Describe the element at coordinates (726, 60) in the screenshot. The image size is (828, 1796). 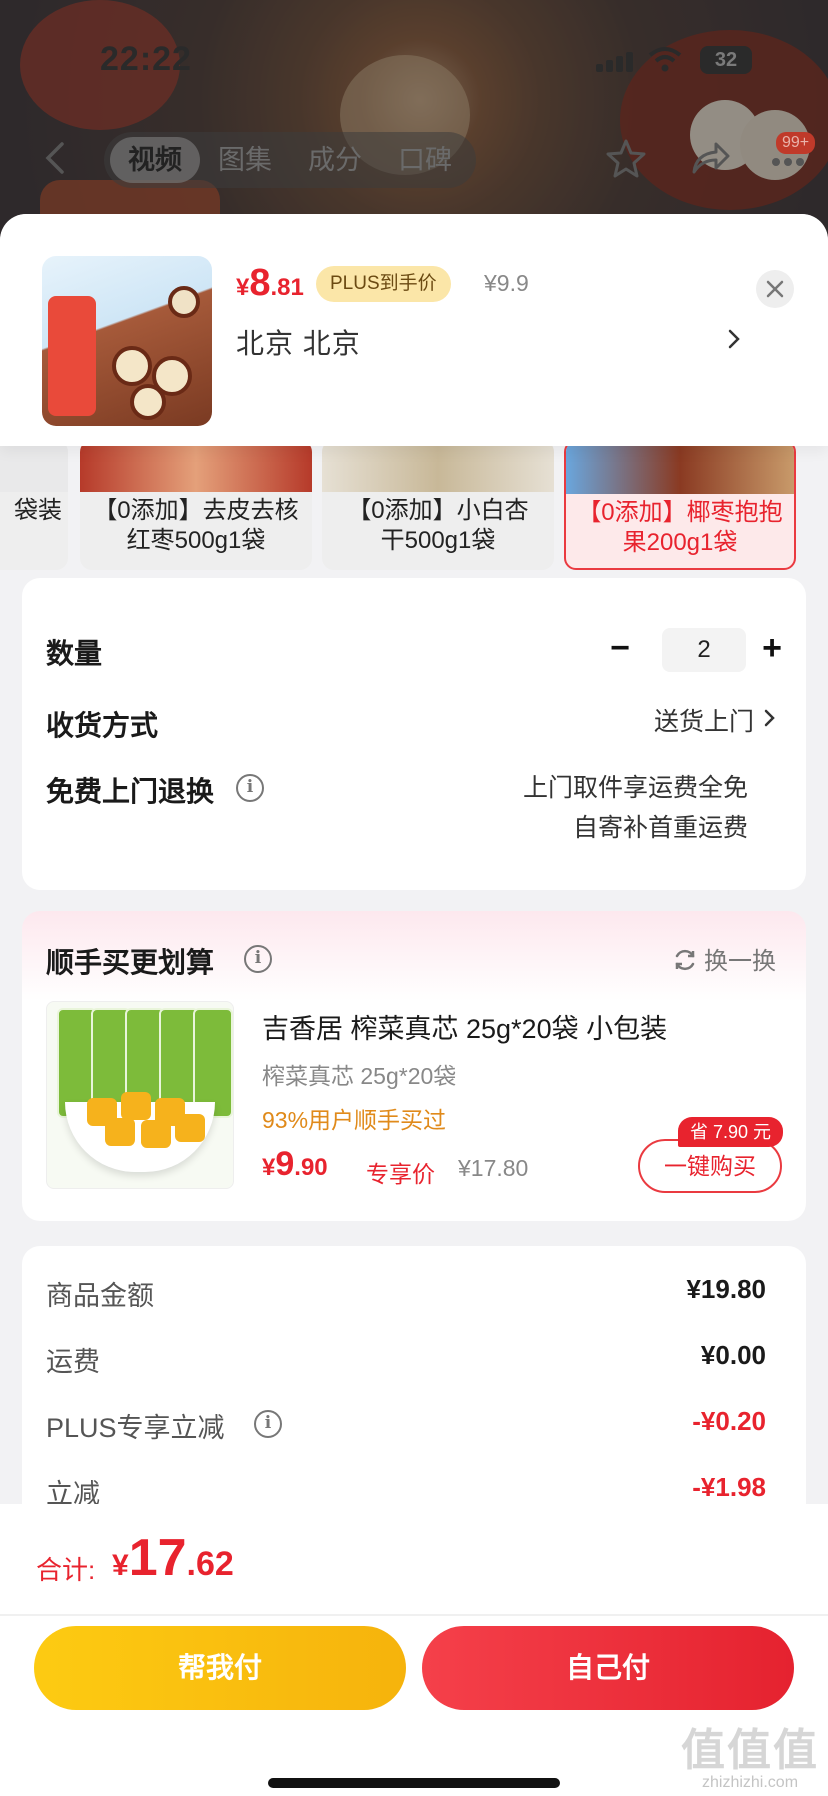
I see `battery-icon: 32` at that location.